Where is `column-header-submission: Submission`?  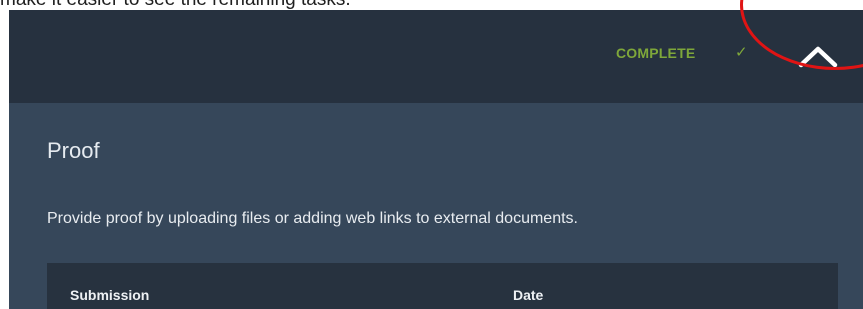
column-header-submission: Submission is located at coordinates (109, 295).